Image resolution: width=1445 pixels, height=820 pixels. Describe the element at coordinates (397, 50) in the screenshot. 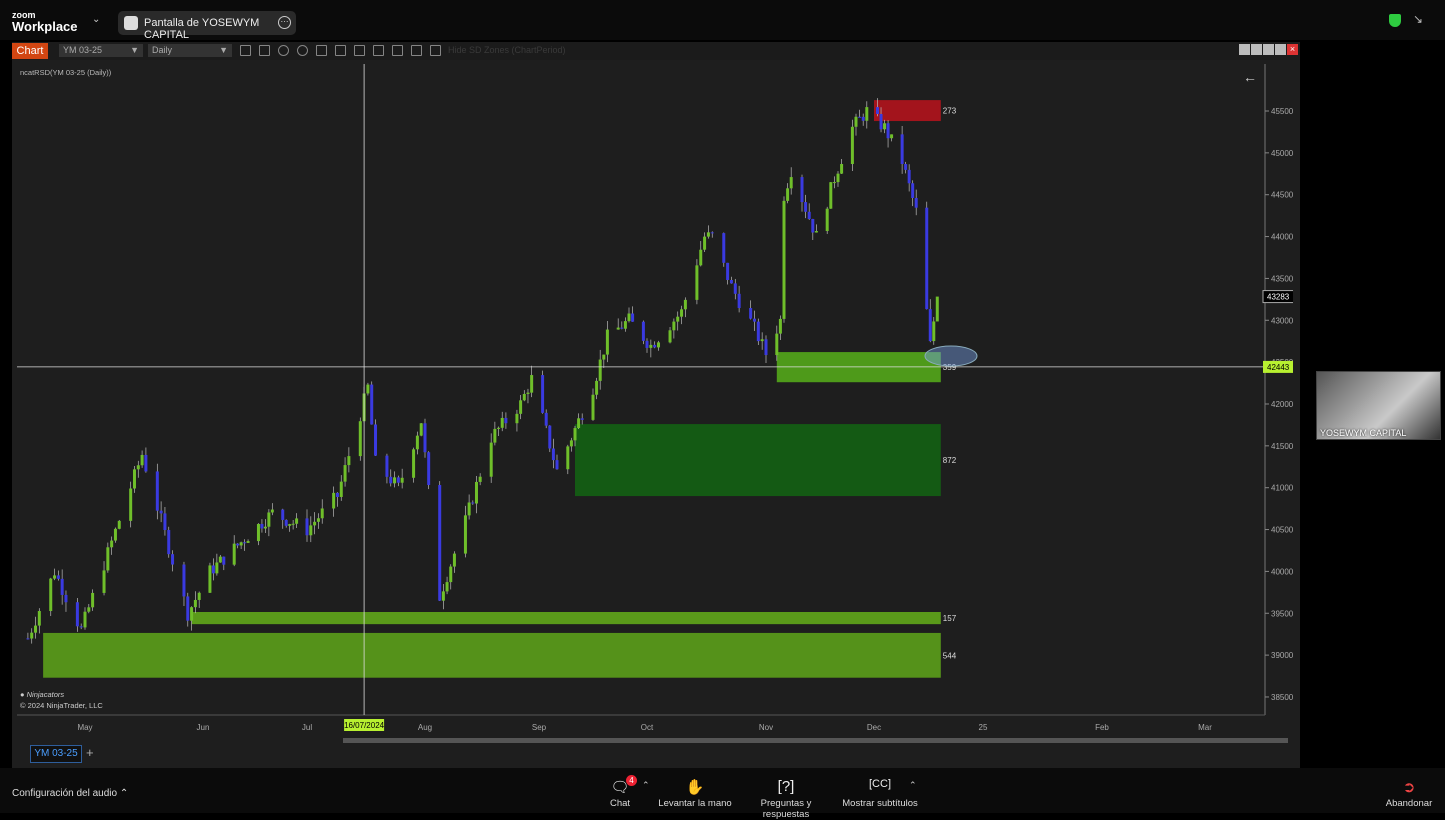

I see `indicators-icon` at that location.